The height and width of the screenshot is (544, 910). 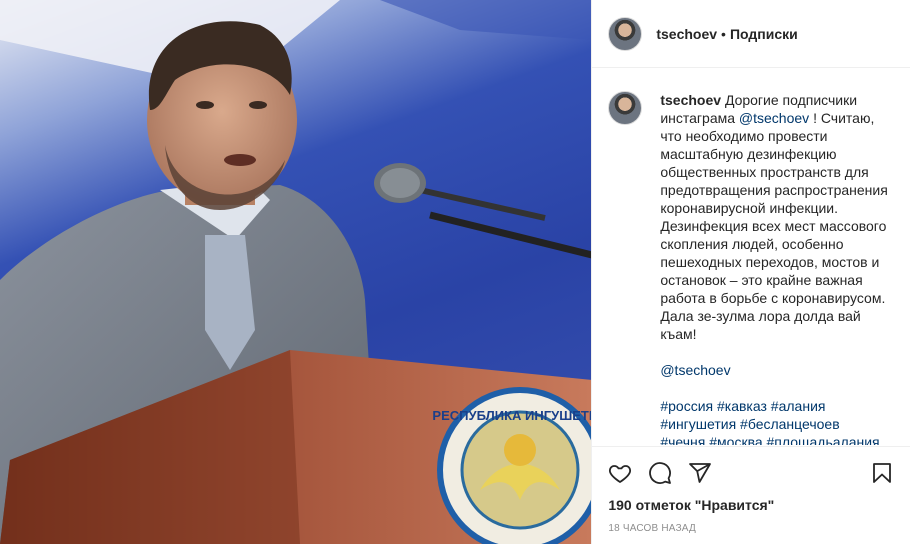 I want to click on hashtags-line-3: #чечня #москва #площадьалания, so click(x=778, y=439).